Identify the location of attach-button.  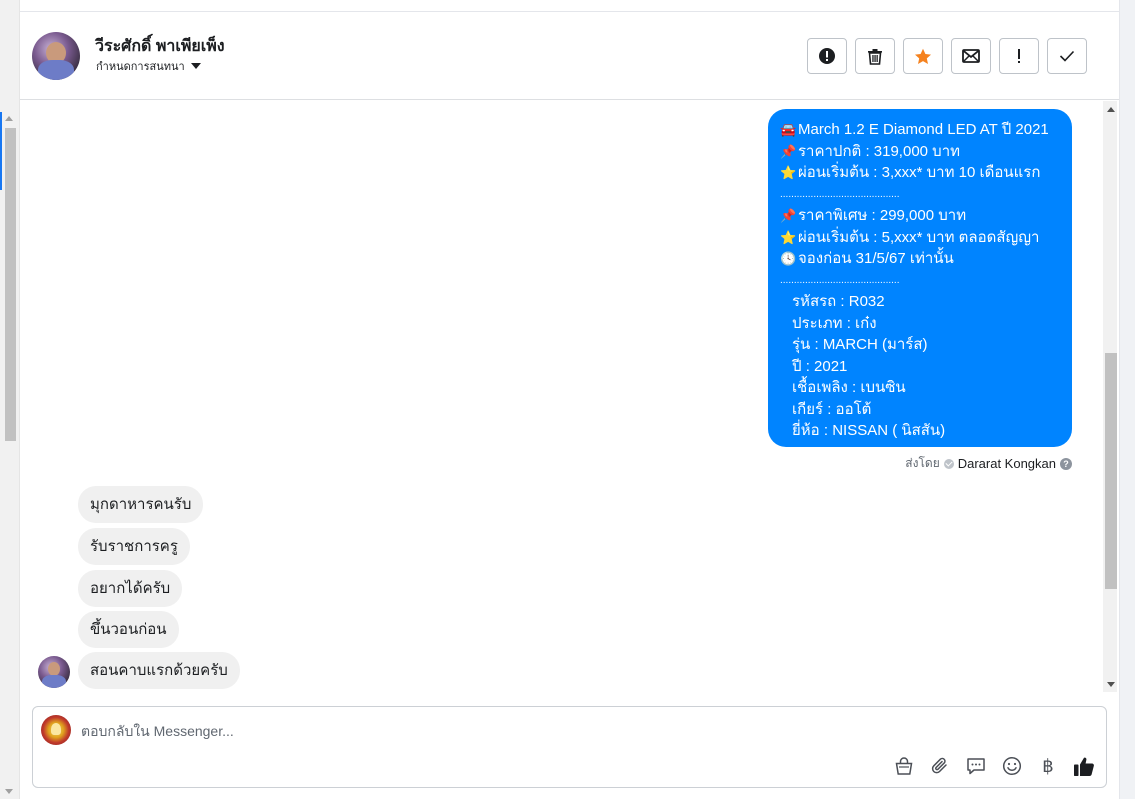
(940, 766).